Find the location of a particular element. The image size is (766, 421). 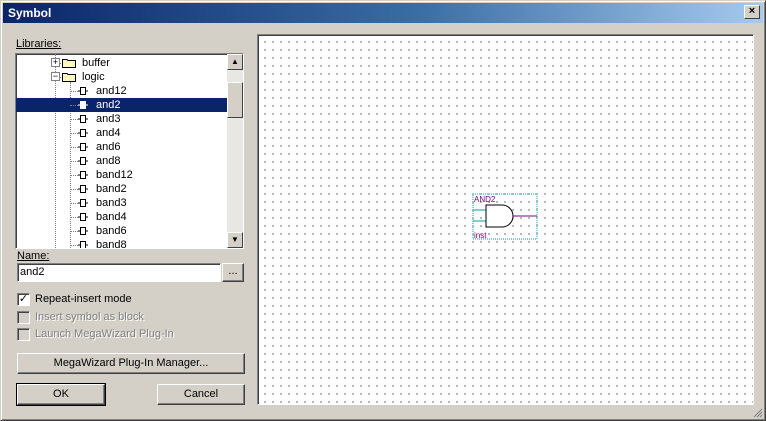

name-input: and2 is located at coordinates (119, 272).